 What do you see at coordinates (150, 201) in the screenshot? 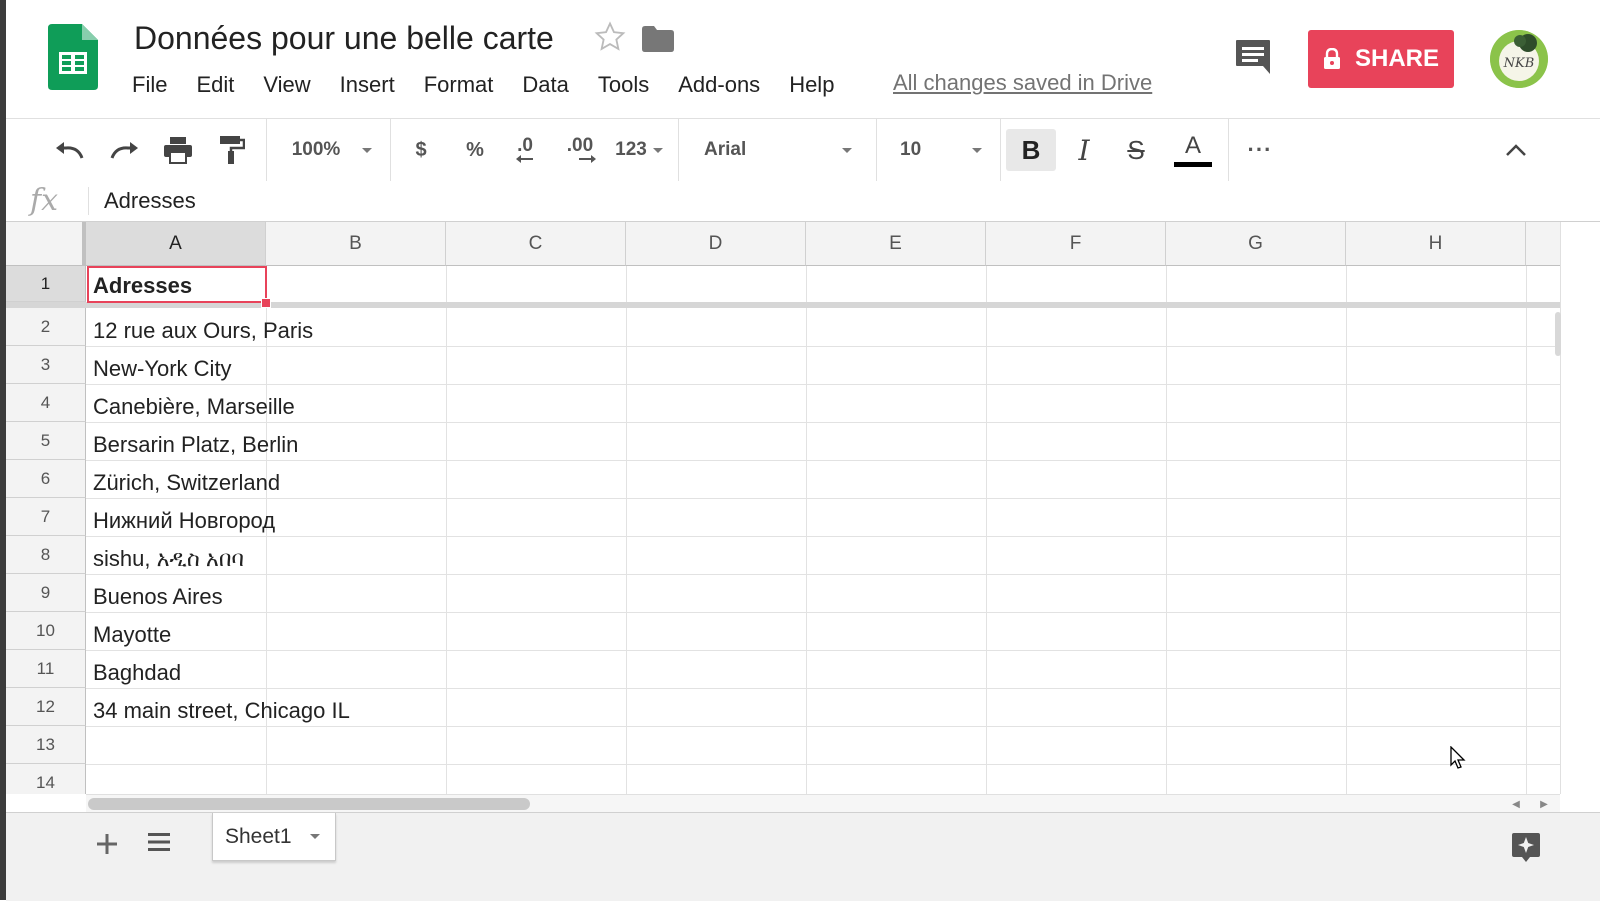
I see `formula-input: Adresses` at bounding box center [150, 201].